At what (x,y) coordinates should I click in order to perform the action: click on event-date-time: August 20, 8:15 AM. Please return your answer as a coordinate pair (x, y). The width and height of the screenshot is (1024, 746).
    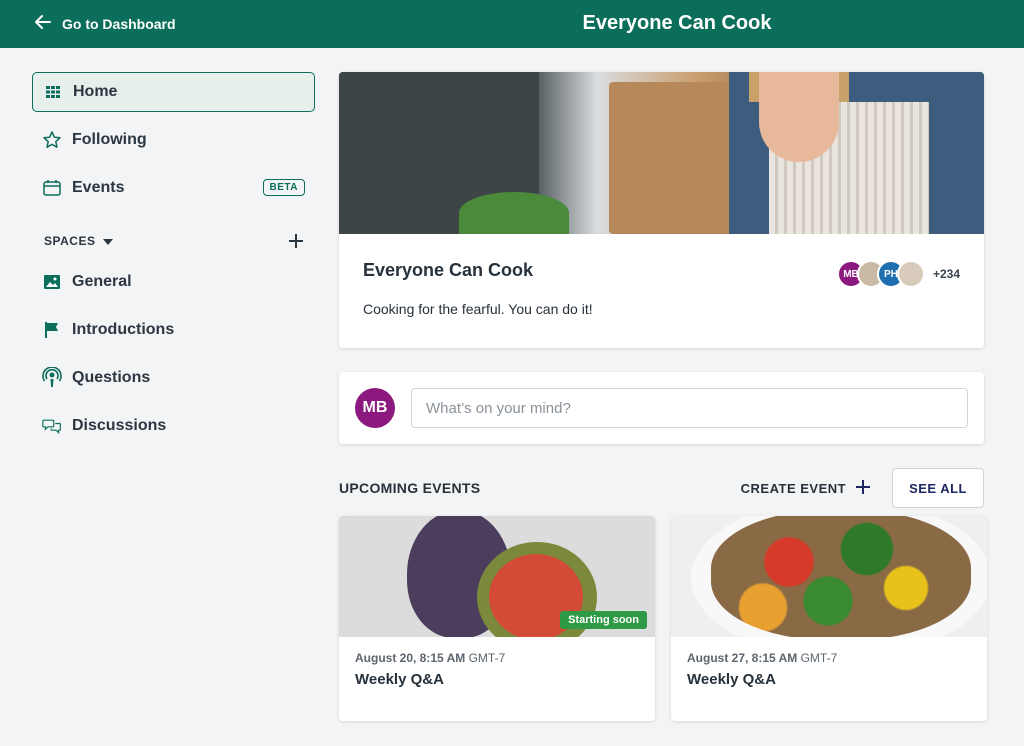
    Looking at the image, I should click on (410, 658).